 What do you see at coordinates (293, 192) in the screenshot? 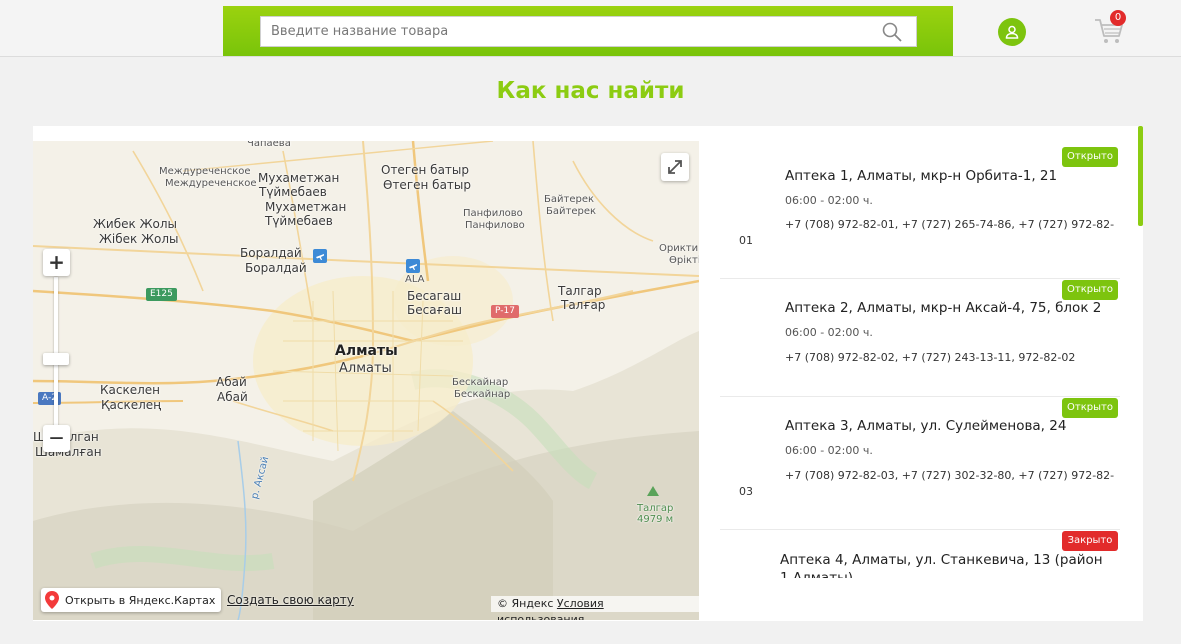
I see `map-label-tuimebaev: Түймебаев` at bounding box center [293, 192].